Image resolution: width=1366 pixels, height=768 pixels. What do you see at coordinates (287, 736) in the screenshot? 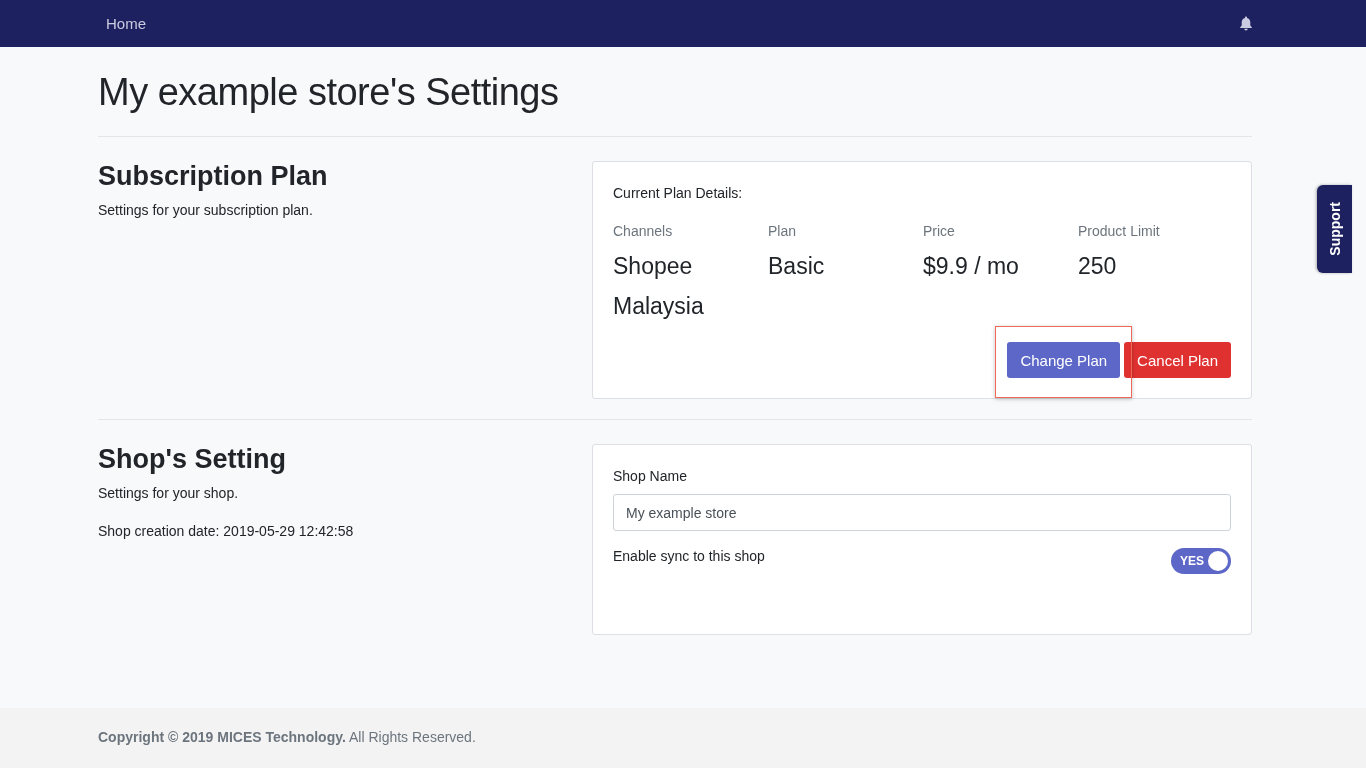
I see `copyright-text: Copyright © 2019 MICES Technology. All Rights Reserved.` at bounding box center [287, 736].